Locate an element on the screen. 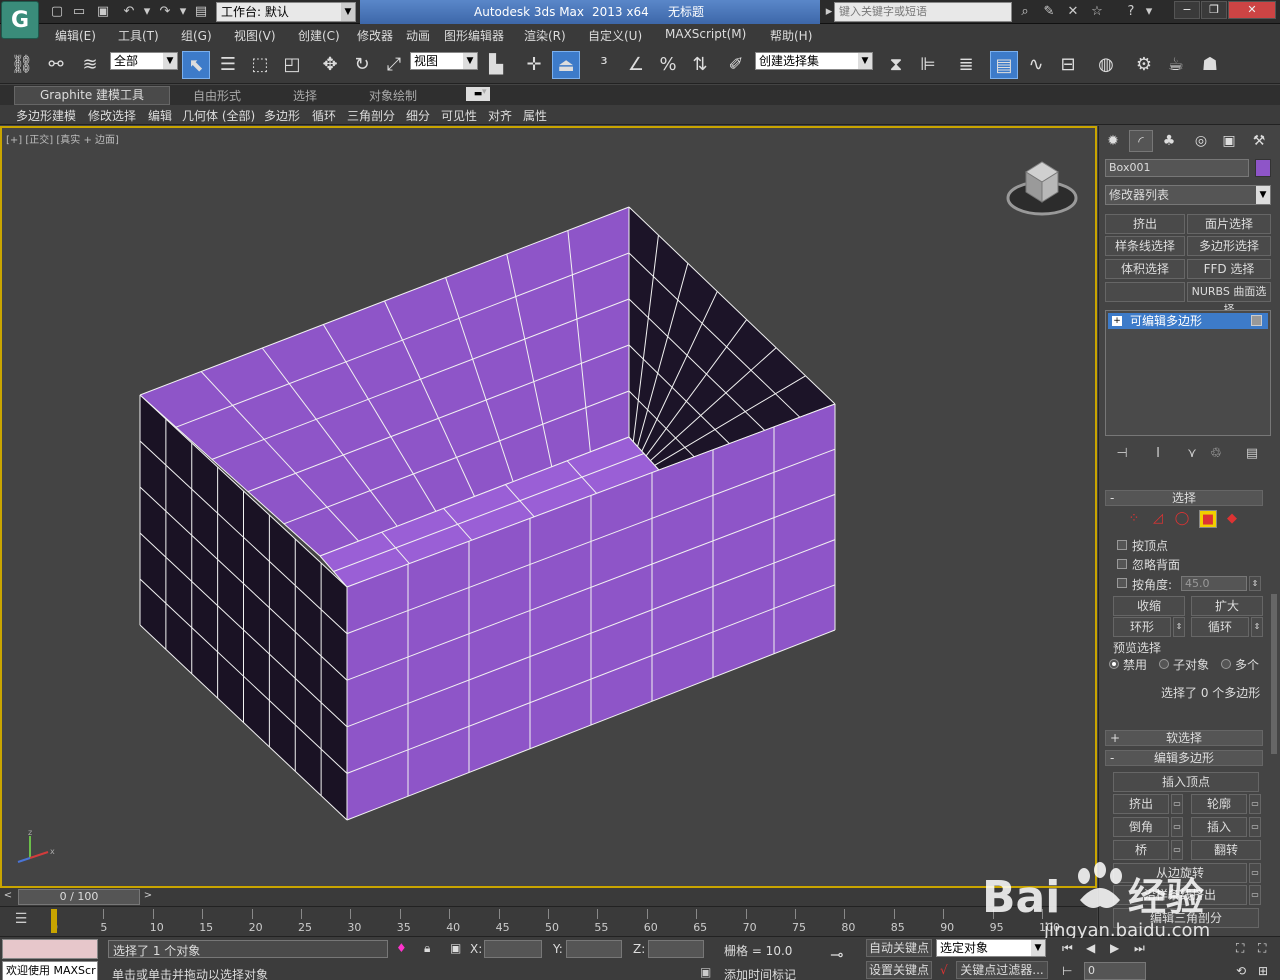 This screenshot has height=980, width=1280. loop-spinner: ⇕ is located at coordinates (1257, 627).